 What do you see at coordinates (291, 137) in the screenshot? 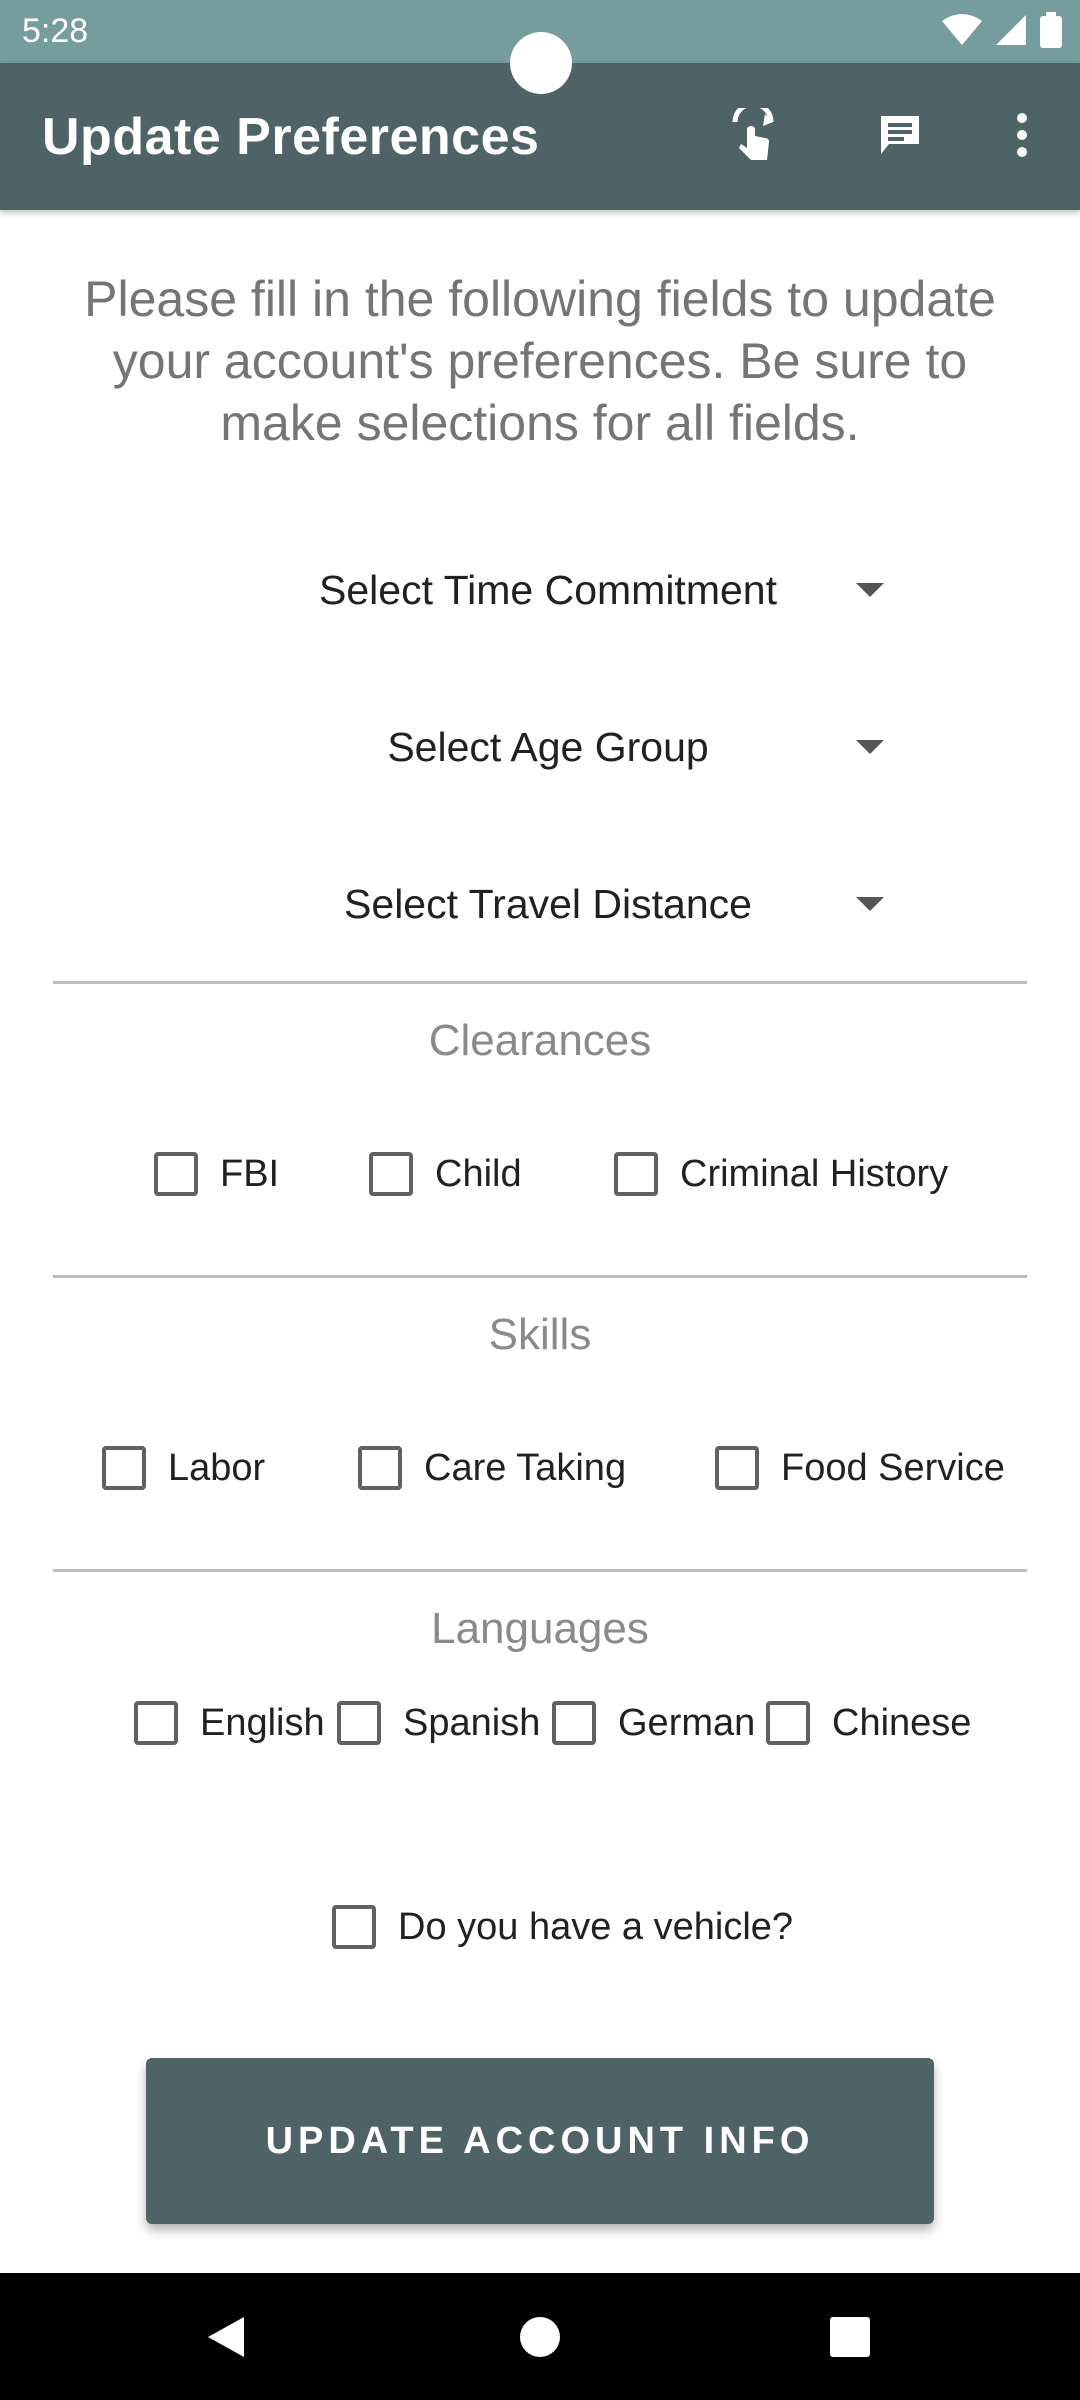
I see `page-title: Update Preferences` at bounding box center [291, 137].